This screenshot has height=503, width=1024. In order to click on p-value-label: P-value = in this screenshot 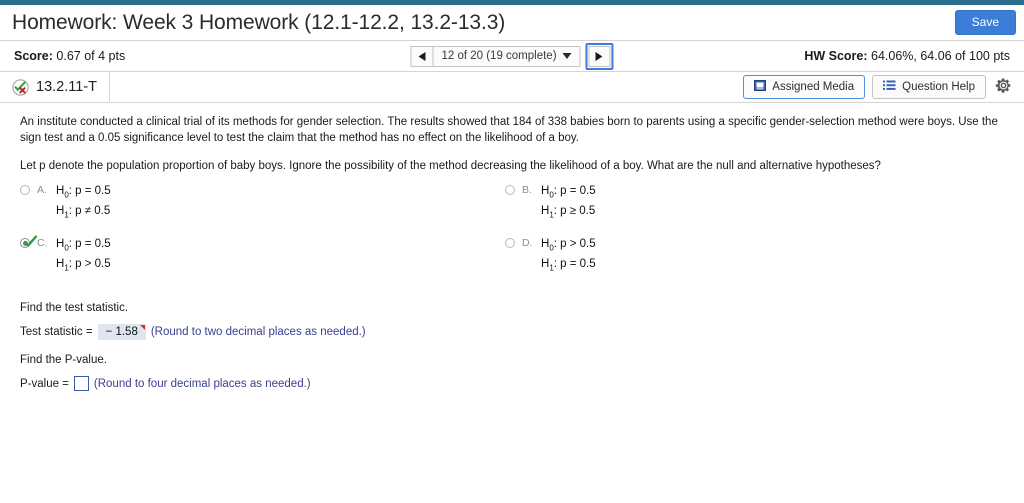, I will do `click(44, 383)`.